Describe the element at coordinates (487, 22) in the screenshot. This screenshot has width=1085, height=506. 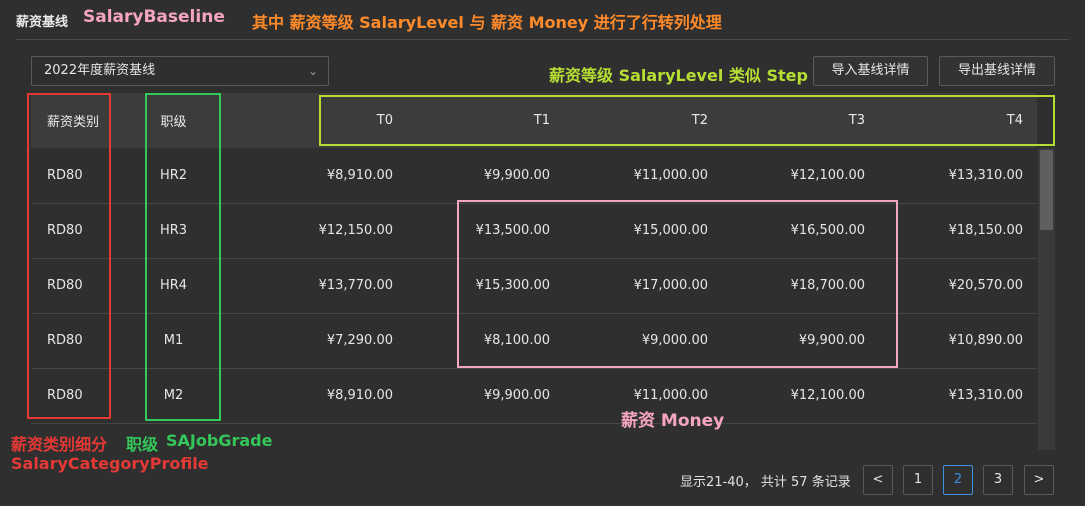
I see `annotation-pivot-note: 其中 薪资等级 SalaryLevel 与 薪资 Money 进行了行转列处理` at that location.